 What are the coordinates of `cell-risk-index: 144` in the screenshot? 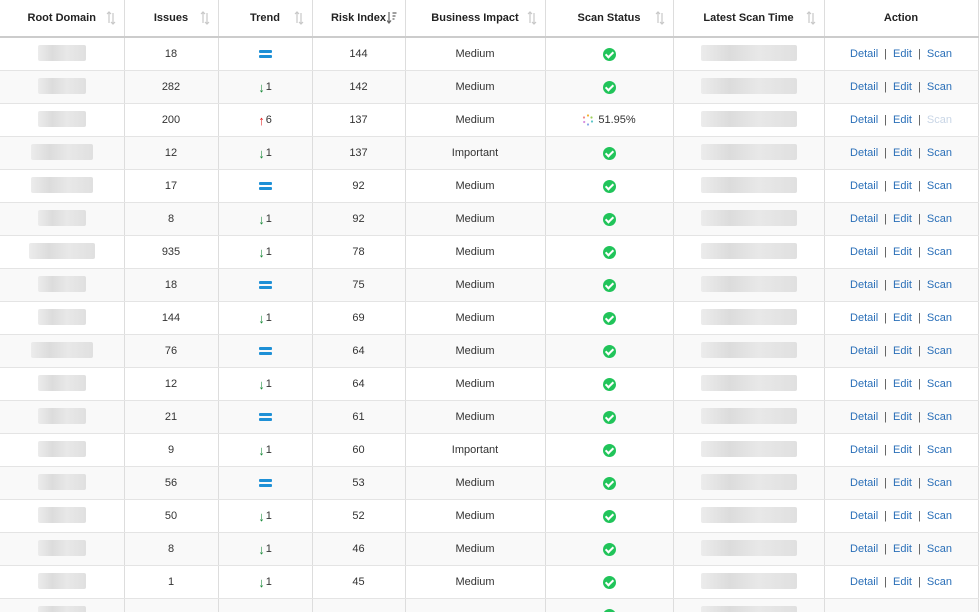 It's located at (359, 54).